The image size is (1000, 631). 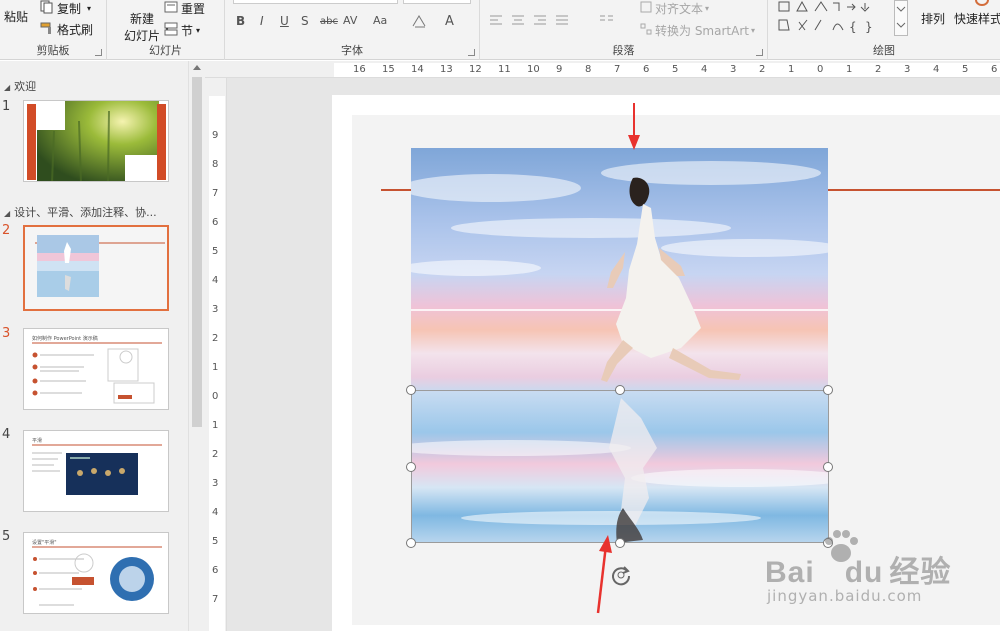 What do you see at coordinates (646, 30) in the screenshot?
I see `smartart-icon` at bounding box center [646, 30].